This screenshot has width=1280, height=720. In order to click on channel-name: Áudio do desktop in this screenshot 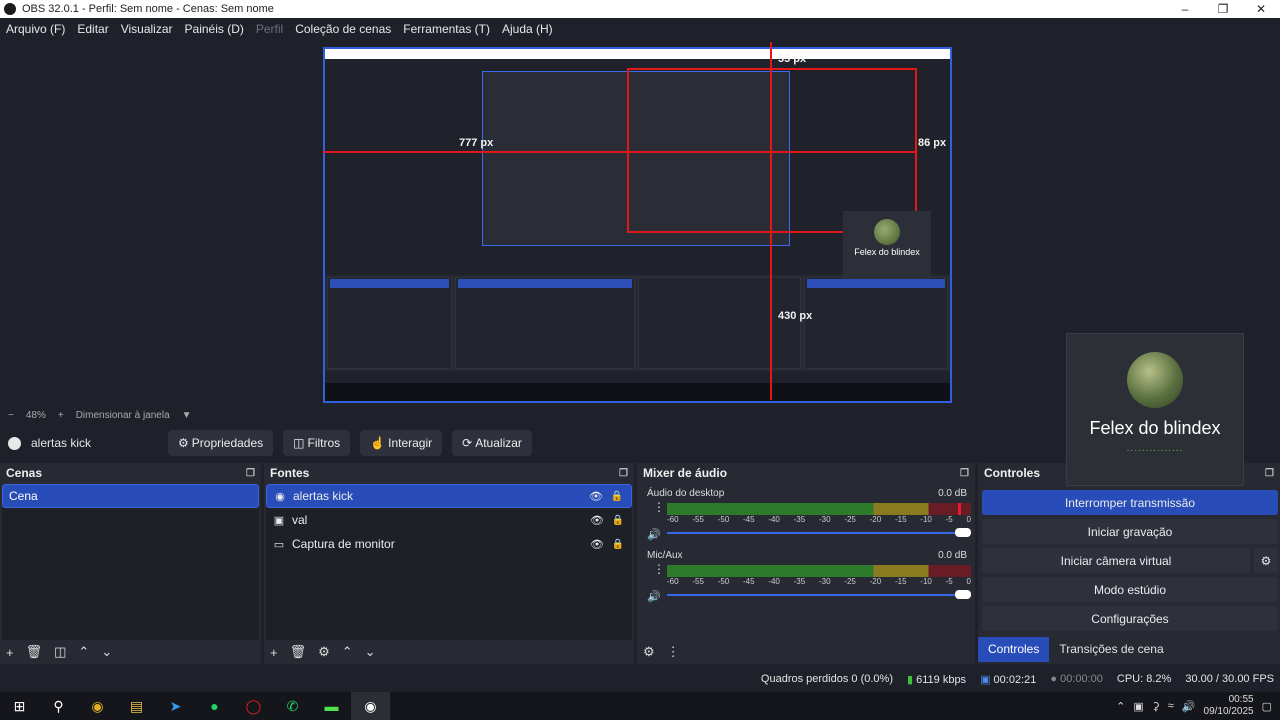, I will do `click(686, 493)`.